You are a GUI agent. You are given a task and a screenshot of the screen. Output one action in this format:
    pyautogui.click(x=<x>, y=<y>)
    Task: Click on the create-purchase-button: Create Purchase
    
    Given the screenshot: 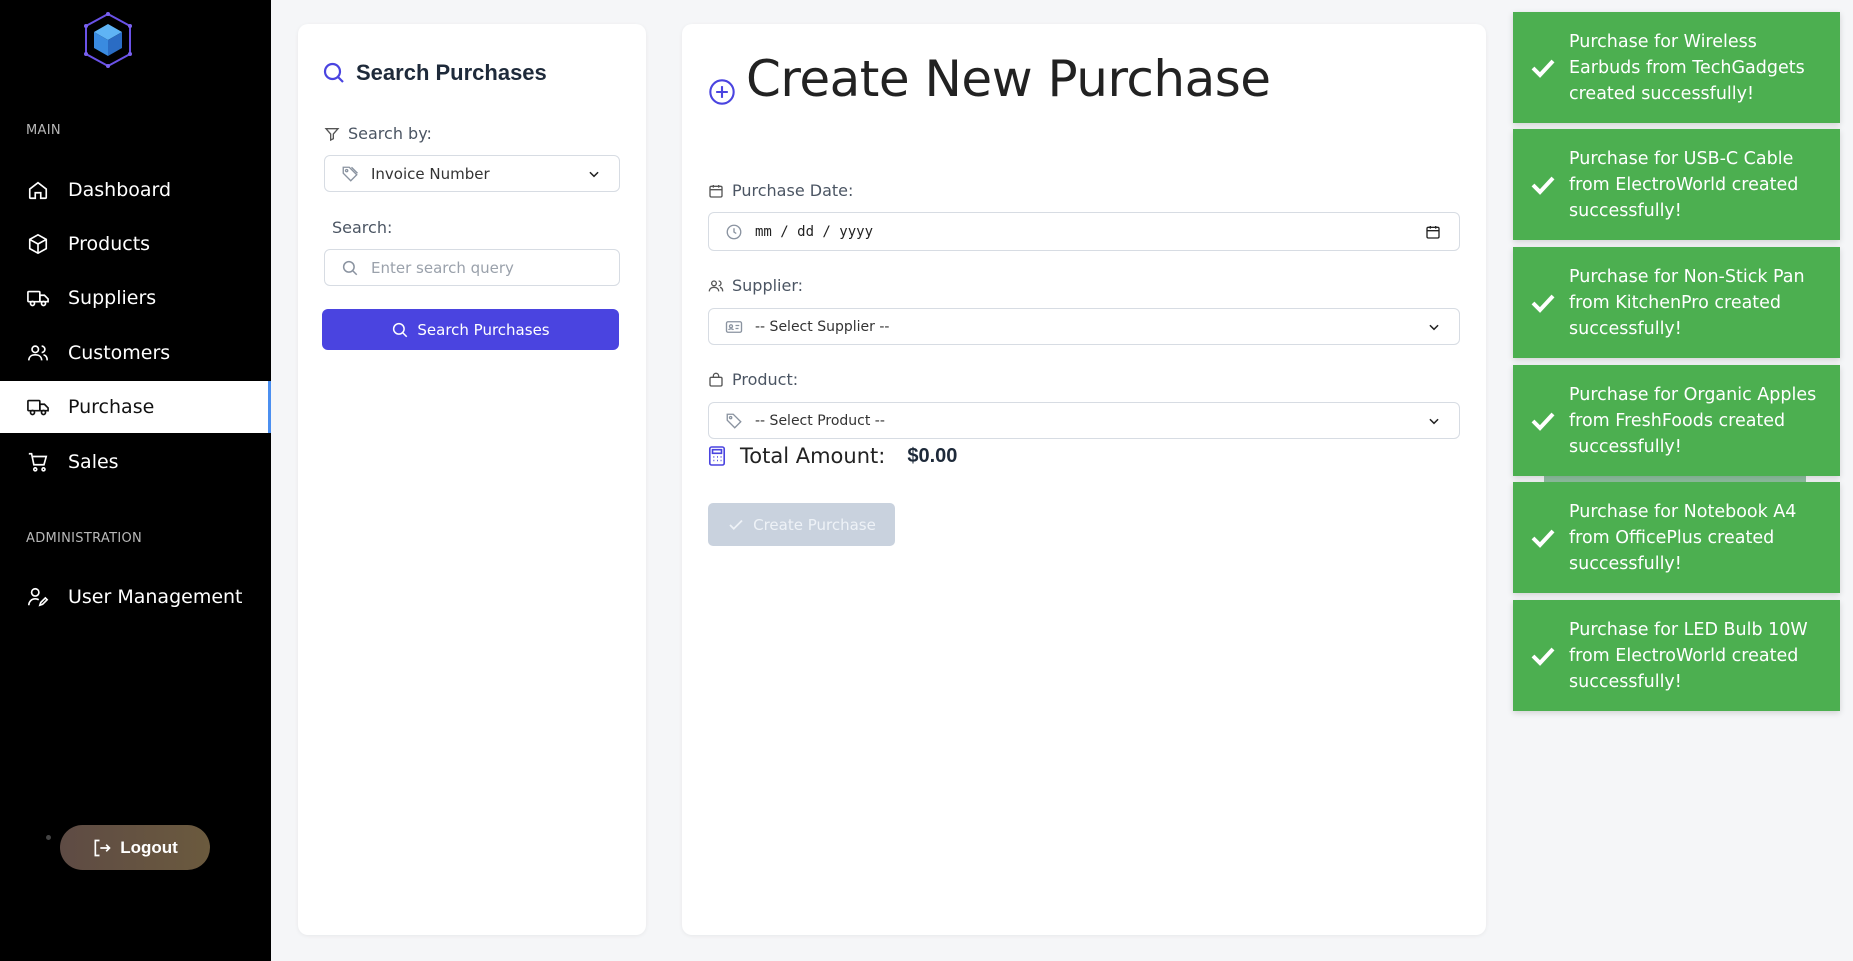 What is the action you would take?
    pyautogui.click(x=801, y=524)
    